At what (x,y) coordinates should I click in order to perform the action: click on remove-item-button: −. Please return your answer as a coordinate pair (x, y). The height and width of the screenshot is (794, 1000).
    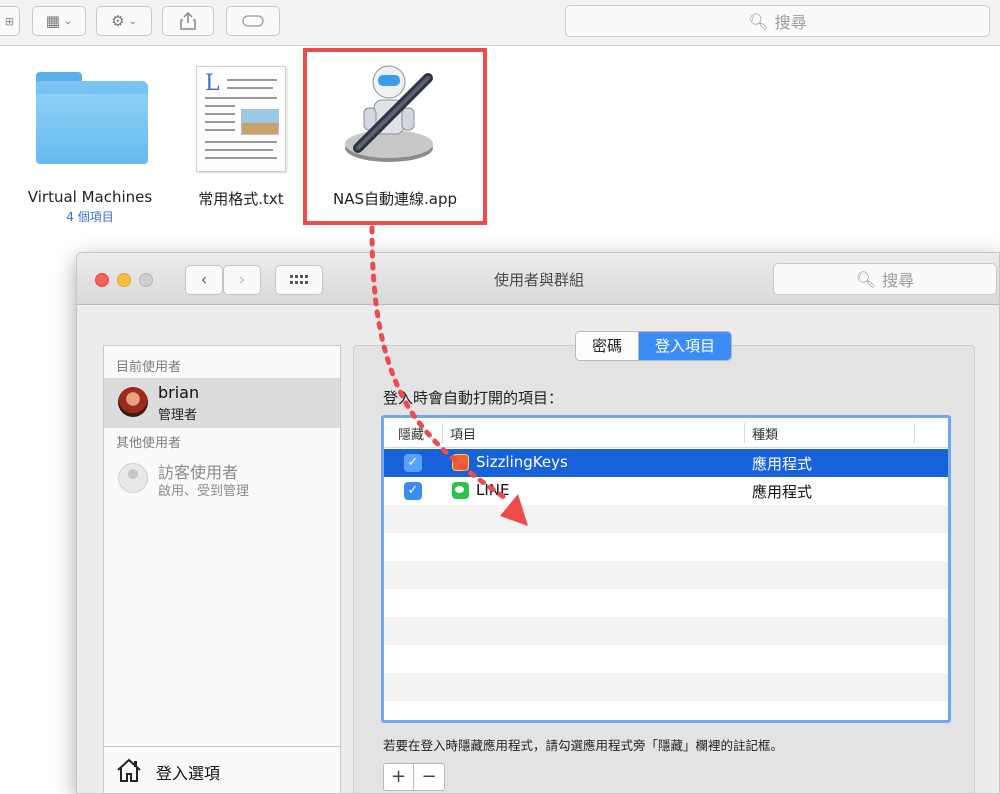
    Looking at the image, I should click on (429, 777).